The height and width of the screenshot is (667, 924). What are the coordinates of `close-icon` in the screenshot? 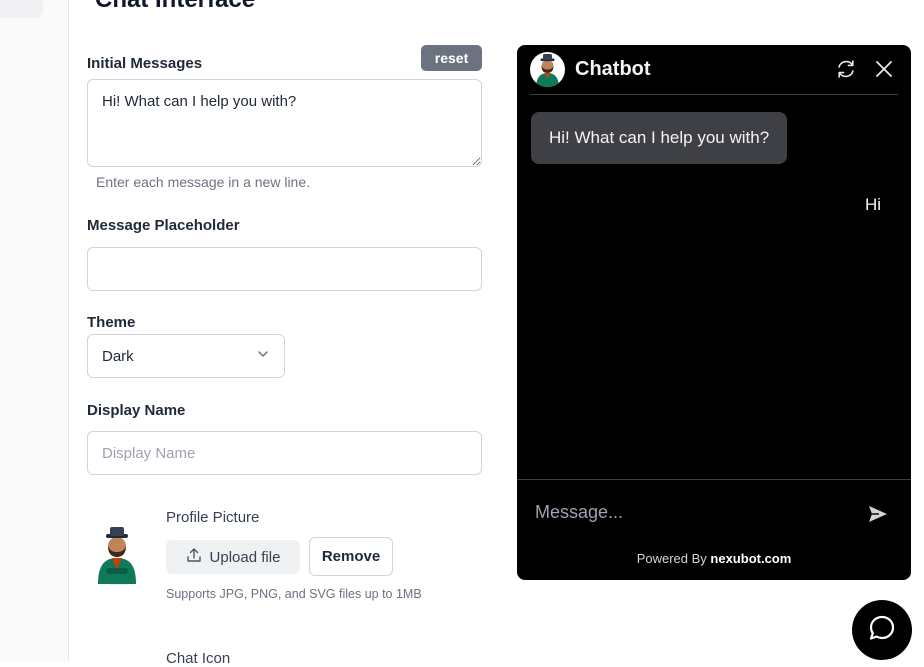 It's located at (884, 69).